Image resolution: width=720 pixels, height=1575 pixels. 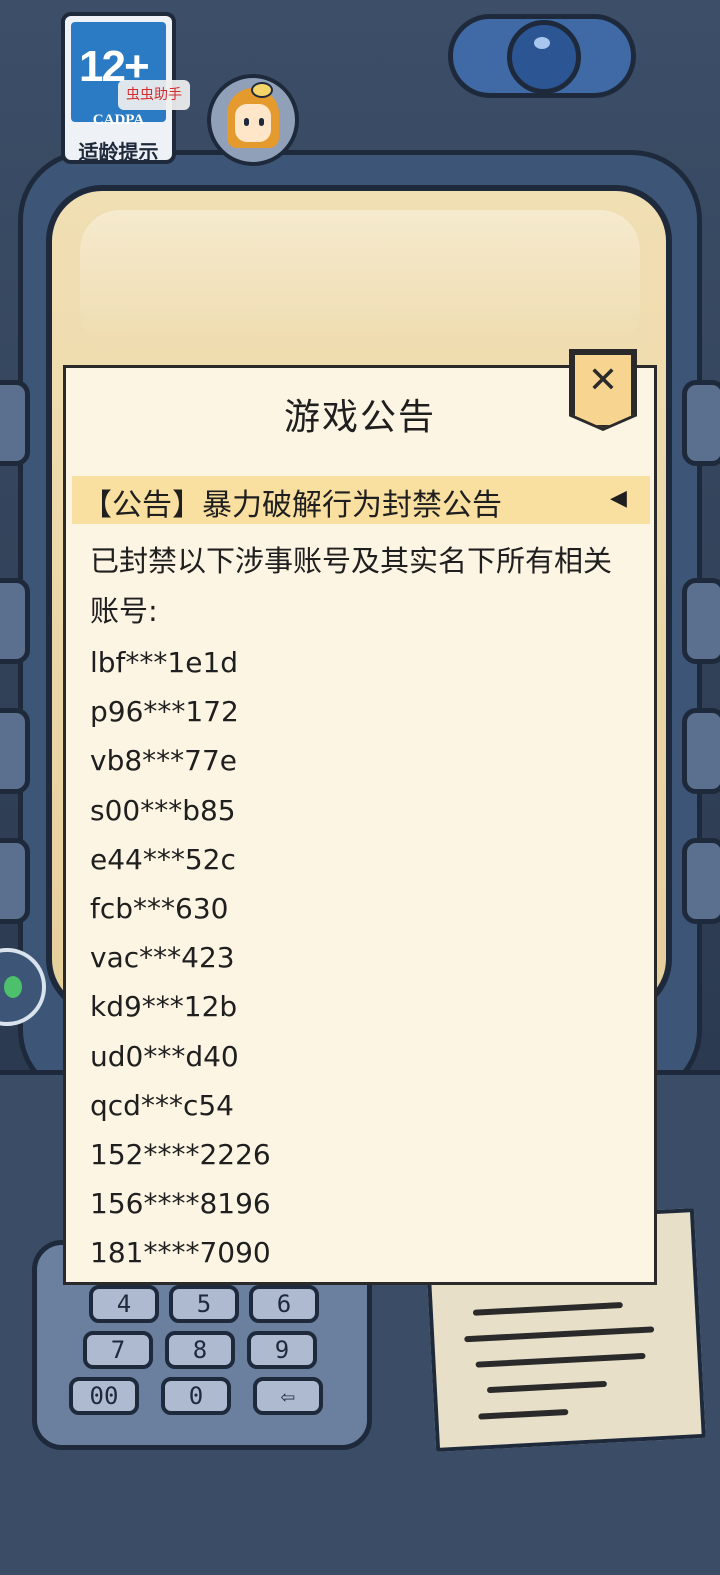 What do you see at coordinates (163, 810) in the screenshot?
I see `banned-account-item: s00***b85` at bounding box center [163, 810].